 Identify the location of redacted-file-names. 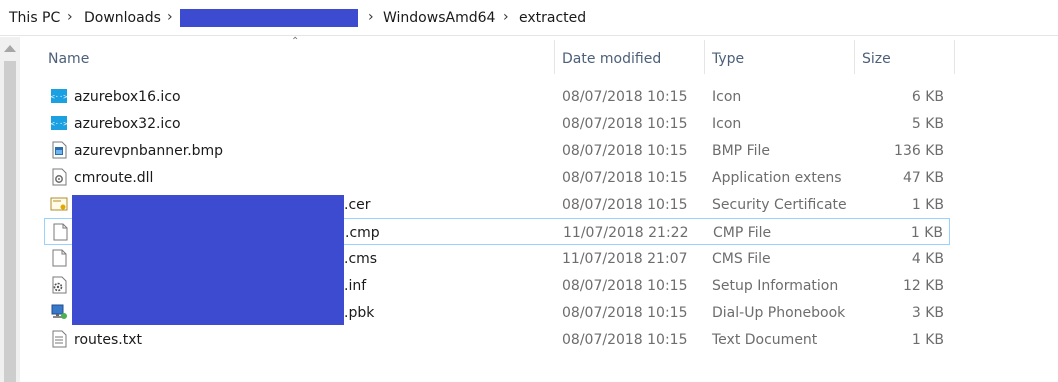
(208, 260).